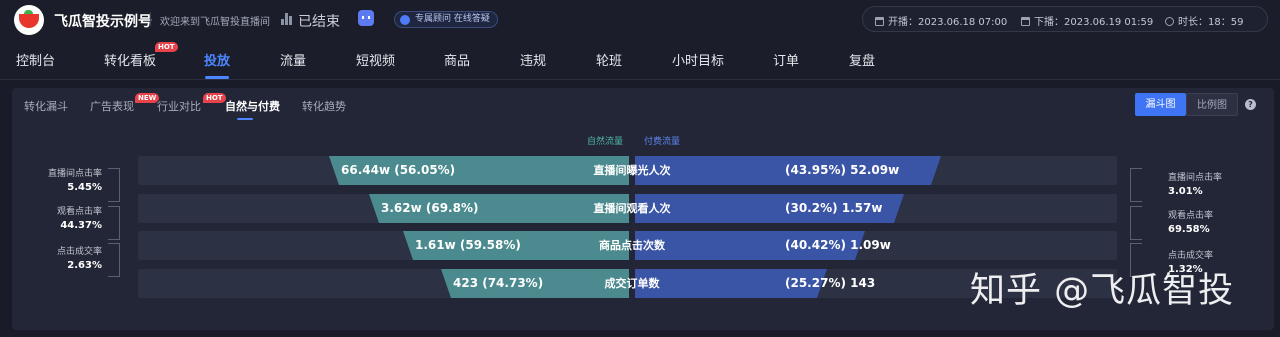  Describe the element at coordinates (79, 259) in the screenshot. I see `natural-conversion-rate: 点击成交率 2.63%` at that location.